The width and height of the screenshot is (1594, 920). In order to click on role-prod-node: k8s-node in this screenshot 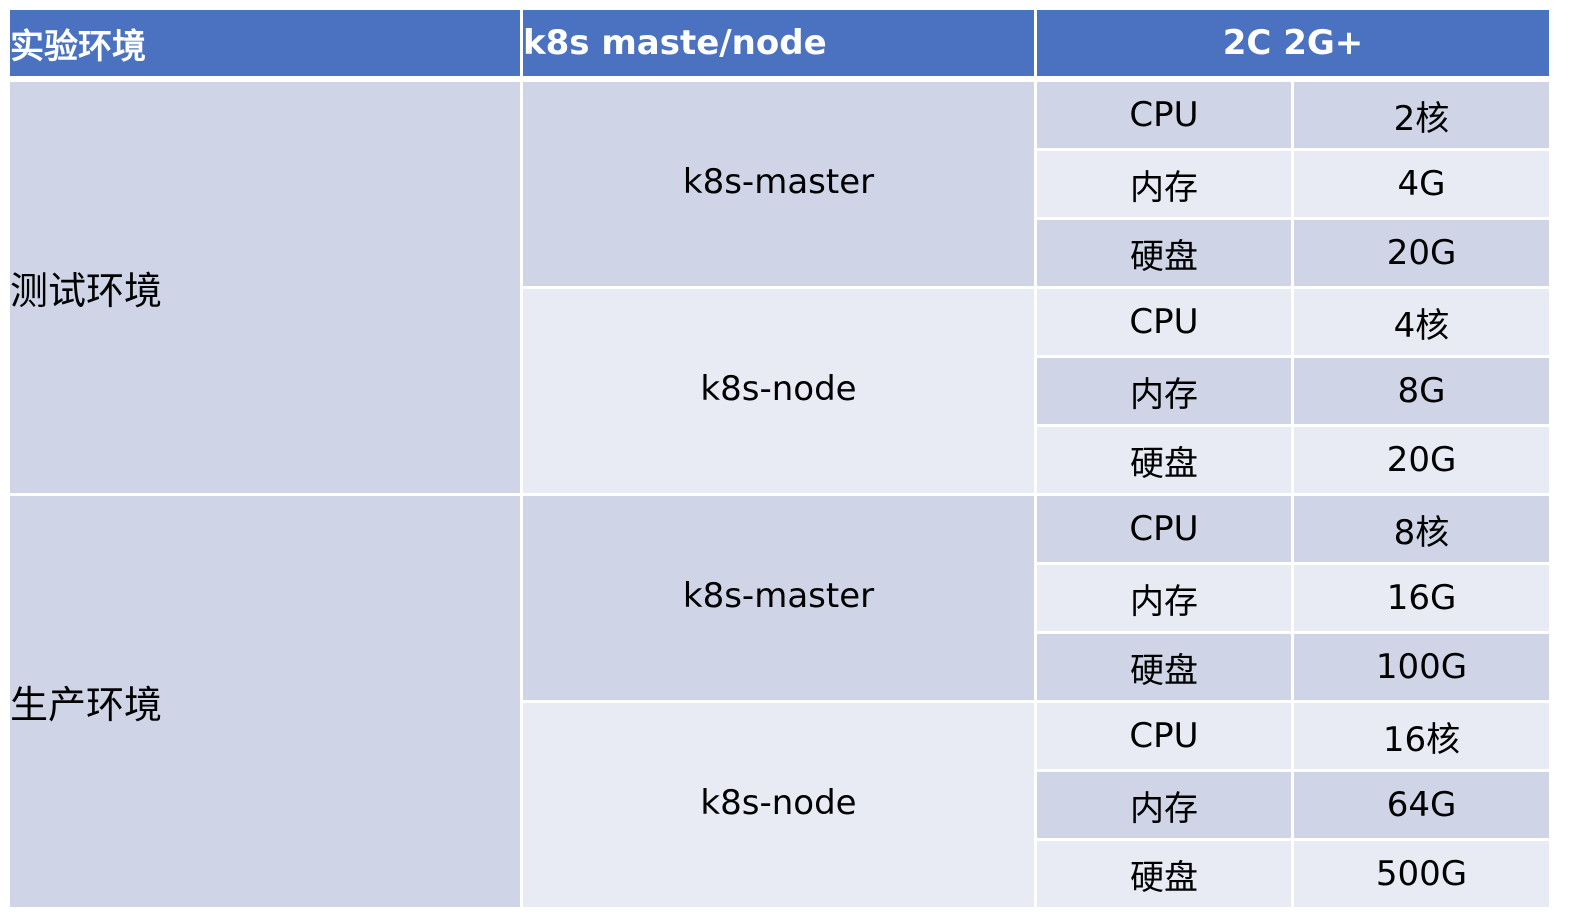, I will do `click(780, 806)`.